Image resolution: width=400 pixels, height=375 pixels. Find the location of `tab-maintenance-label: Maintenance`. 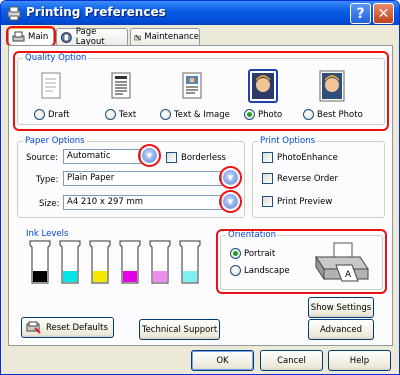

tab-maintenance-label: Maintenance is located at coordinates (171, 37).